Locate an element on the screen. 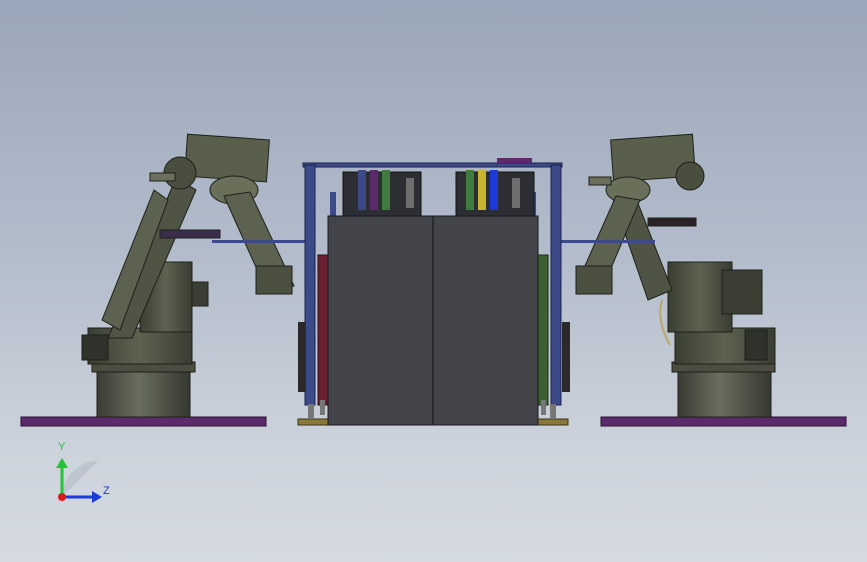 The width and height of the screenshot is (867, 562). right-floor-plate is located at coordinates (723, 421).